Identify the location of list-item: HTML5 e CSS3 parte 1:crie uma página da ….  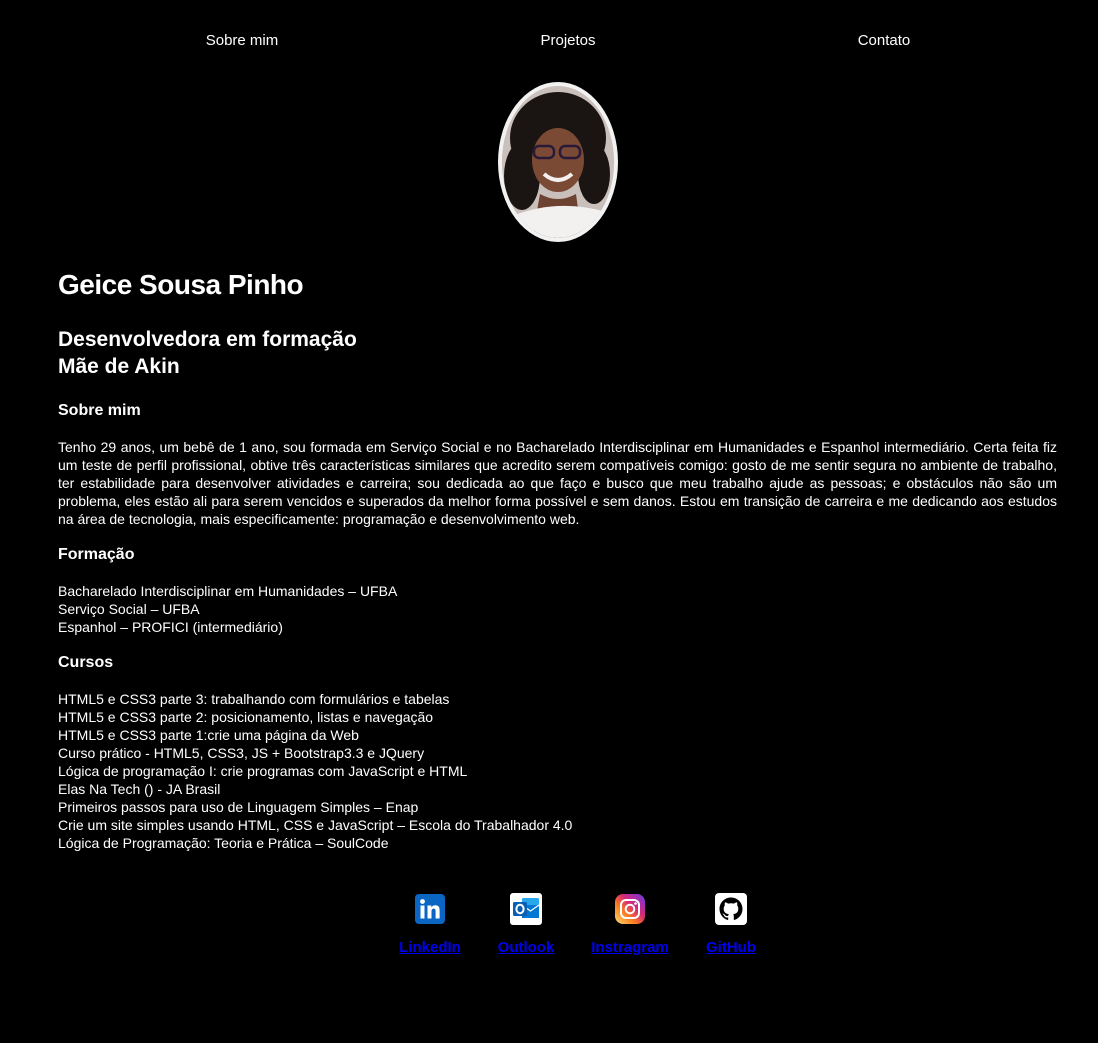
(208, 735).